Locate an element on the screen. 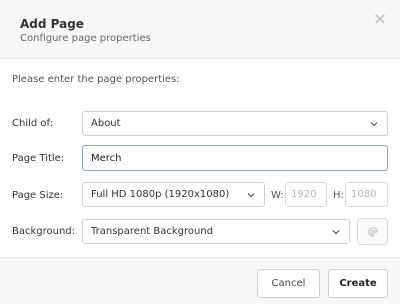 This screenshot has height=304, width=400. palette-icon is located at coordinates (372, 231).